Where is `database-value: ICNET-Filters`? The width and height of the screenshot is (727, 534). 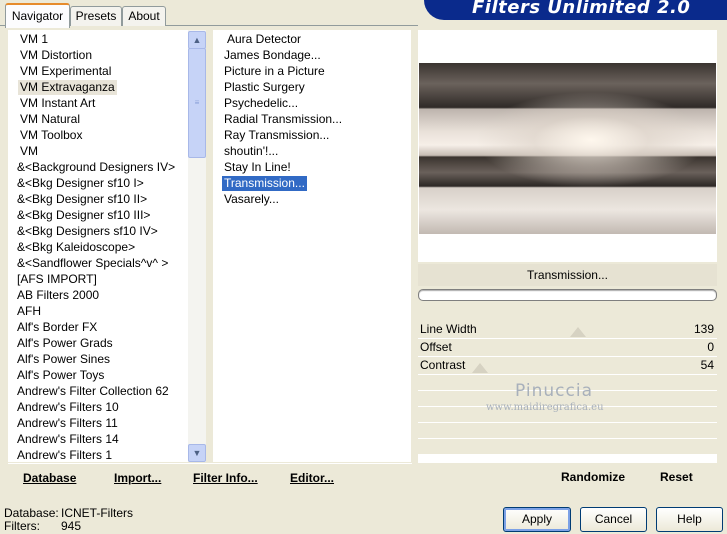 database-value: ICNET-Filters is located at coordinates (97, 513).